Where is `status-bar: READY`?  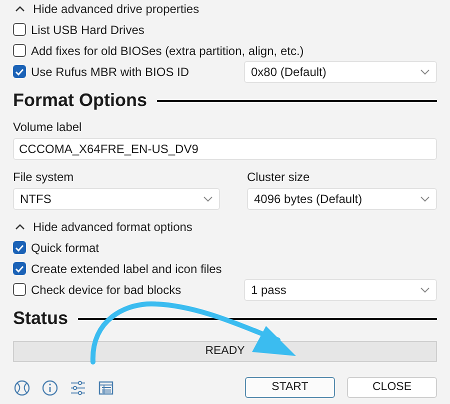 status-bar: READY is located at coordinates (225, 351).